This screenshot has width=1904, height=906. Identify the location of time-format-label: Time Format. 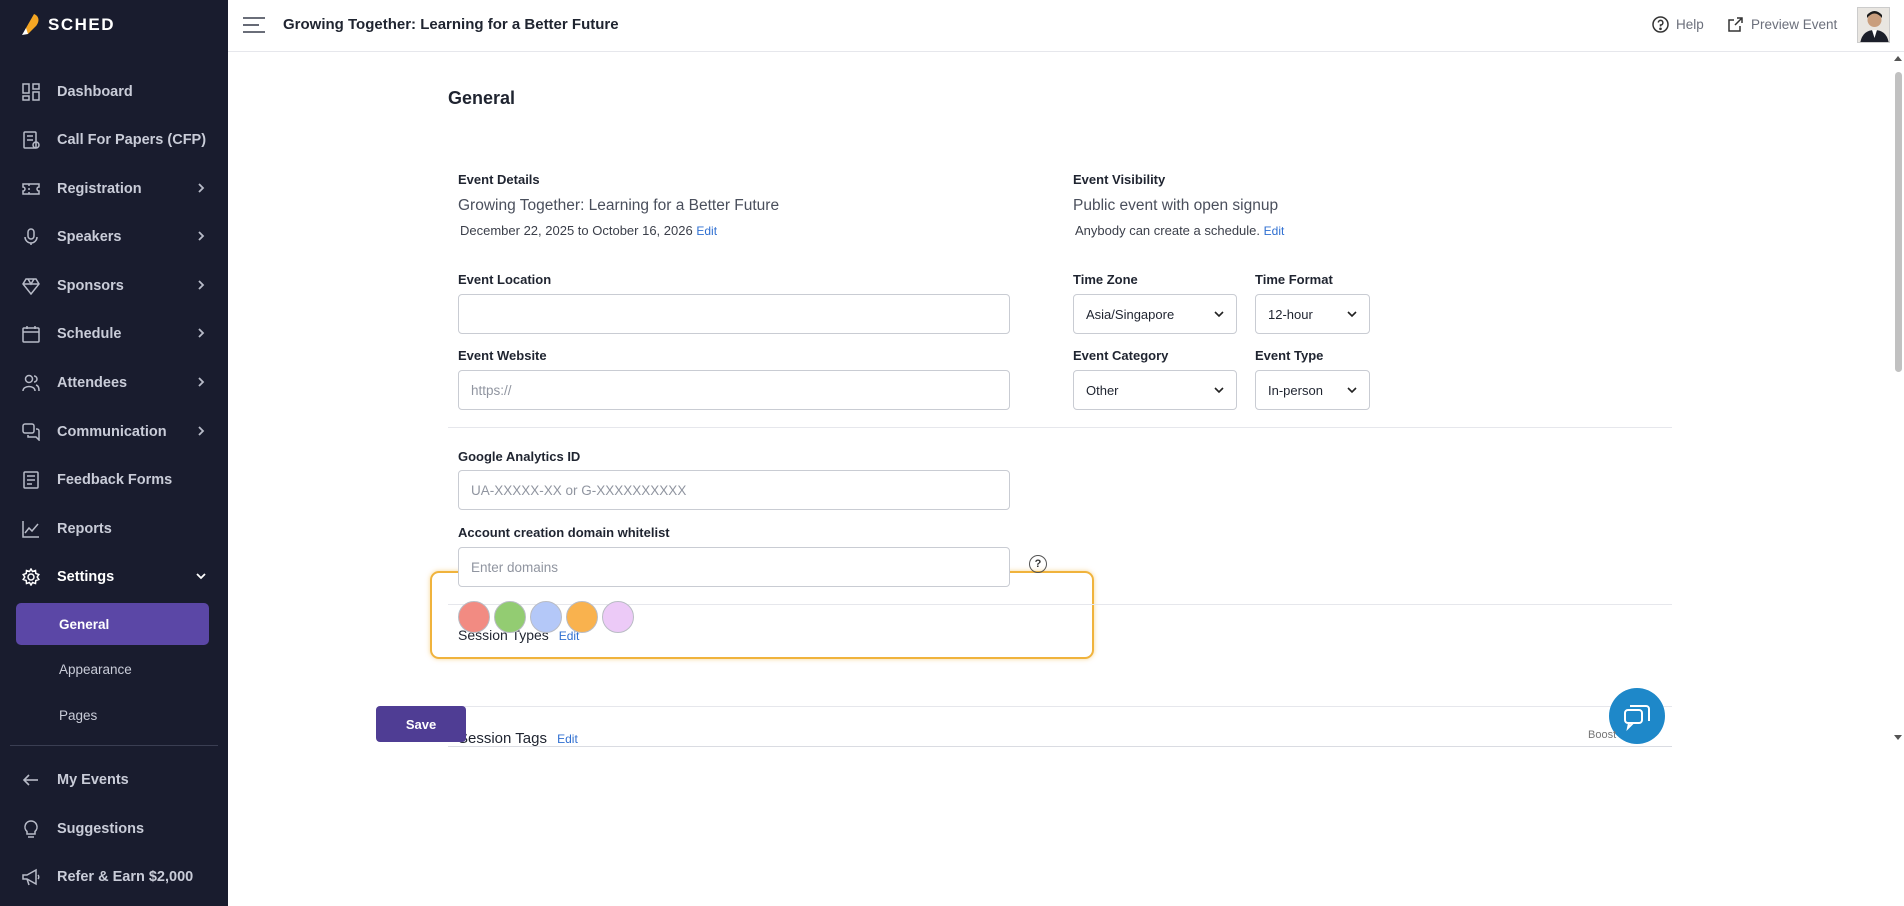
(1294, 279).